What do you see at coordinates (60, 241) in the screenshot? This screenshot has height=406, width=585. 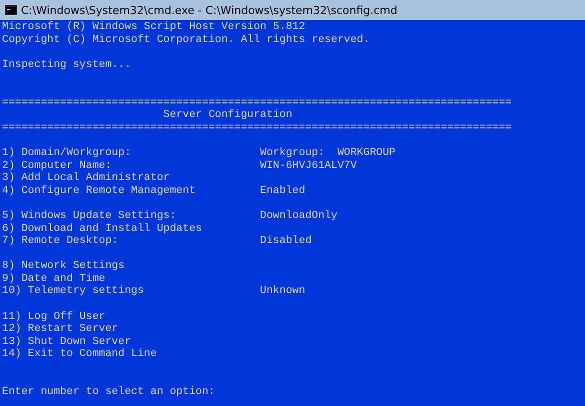 I see `menu-option: 7) Remote Desktop:` at bounding box center [60, 241].